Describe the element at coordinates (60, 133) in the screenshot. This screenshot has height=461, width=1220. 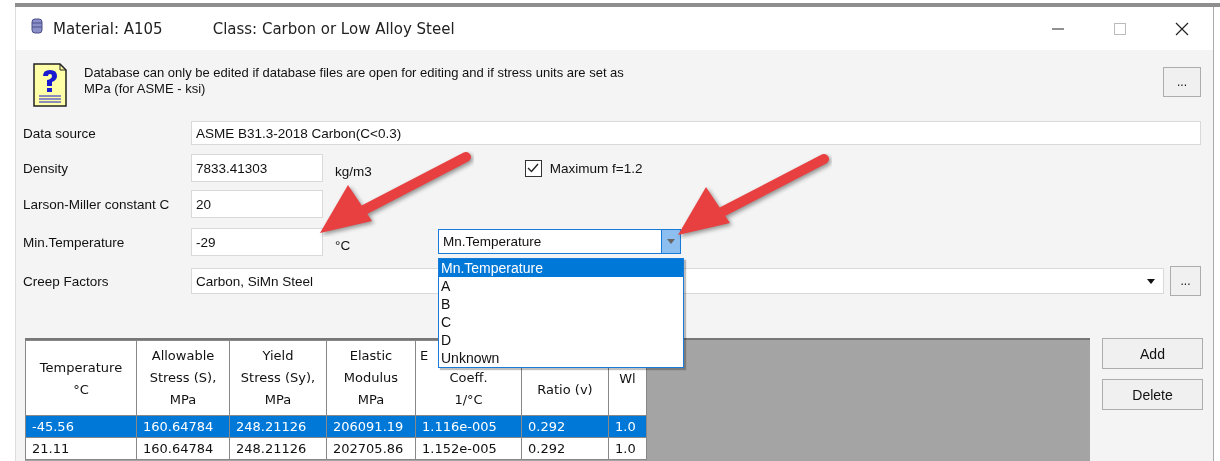
I see `field-label: Data source` at that location.